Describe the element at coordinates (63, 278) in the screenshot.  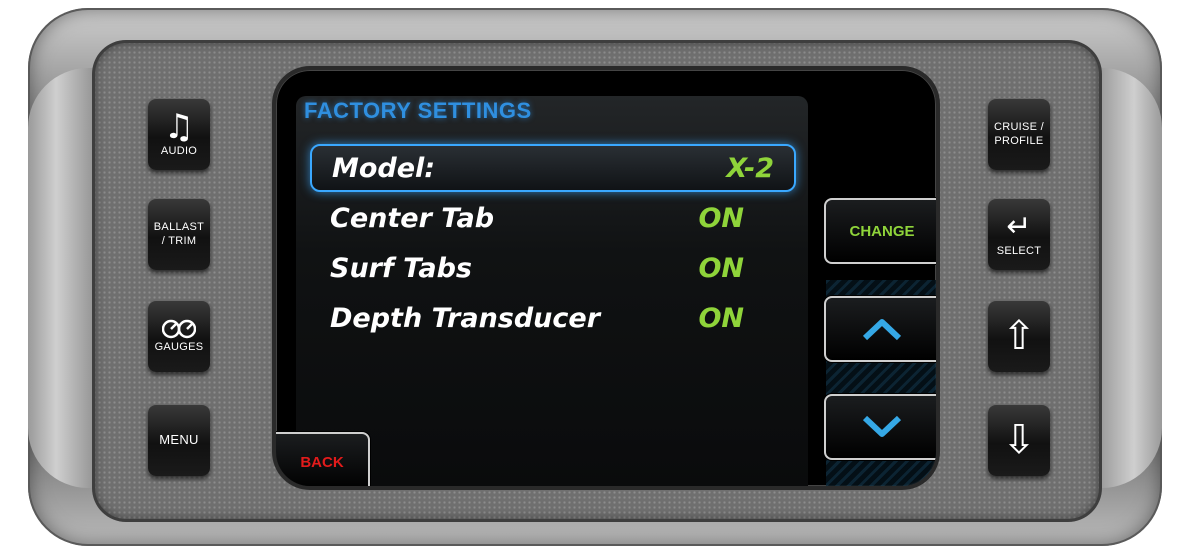
I see `bezel-left-cap` at that location.